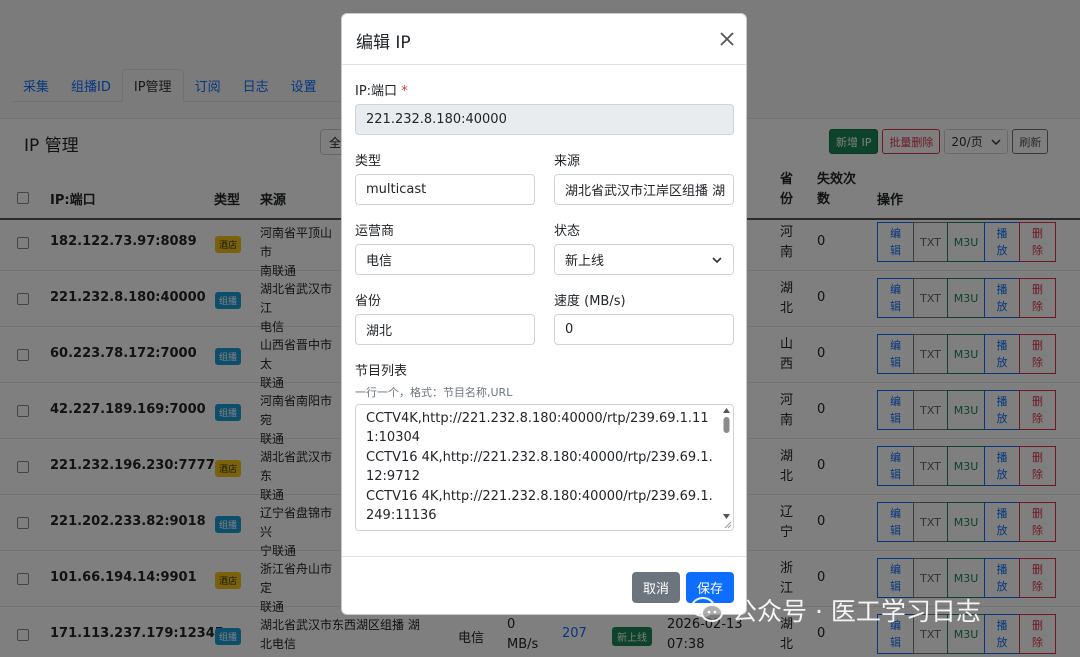 The image size is (1080, 657). I want to click on close-icon, so click(727, 39).